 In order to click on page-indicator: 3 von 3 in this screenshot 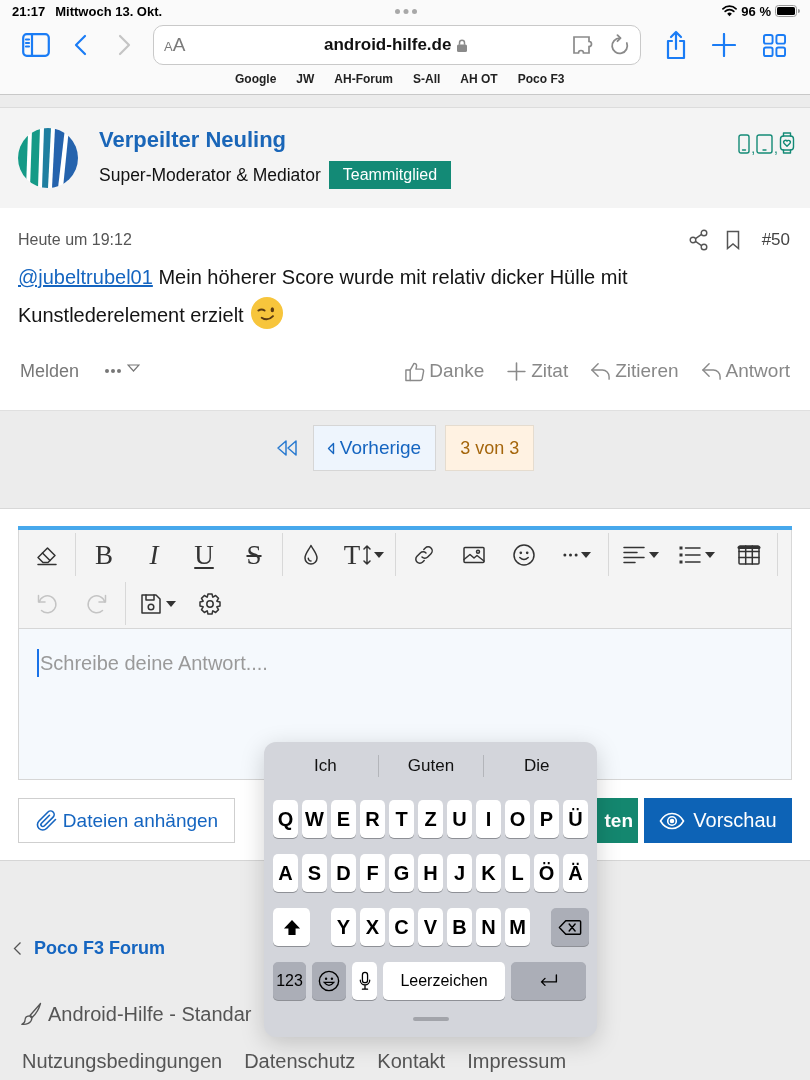, I will do `click(490, 448)`.